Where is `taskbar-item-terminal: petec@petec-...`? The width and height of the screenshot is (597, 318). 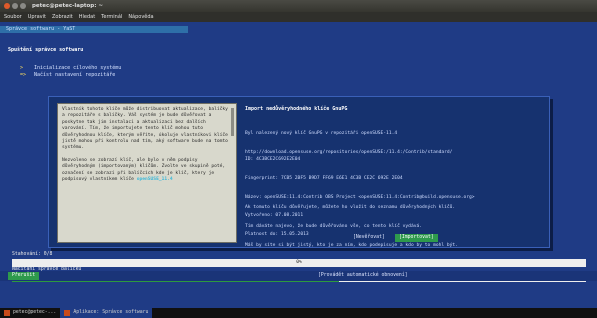 taskbar-item-terminal: petec@petec-... is located at coordinates (30, 313).